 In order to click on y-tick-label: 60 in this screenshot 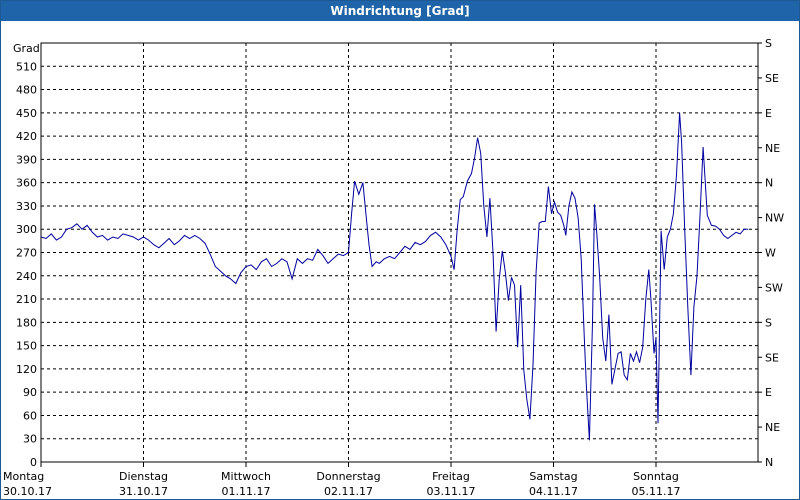, I will do `click(30, 415)`.